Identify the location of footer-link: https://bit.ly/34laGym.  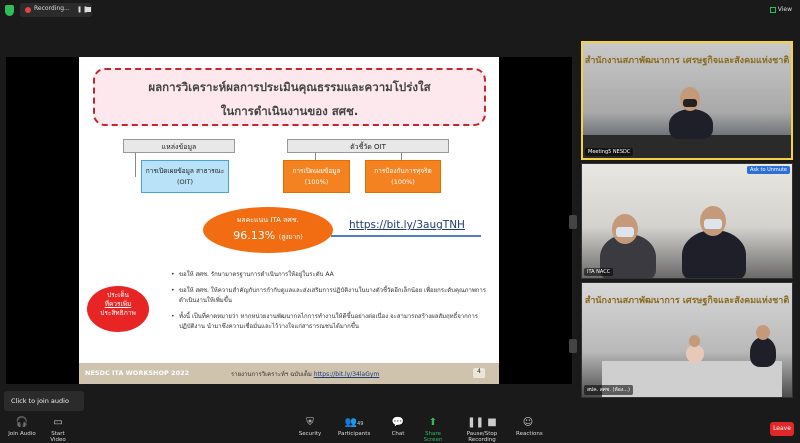
(347, 374).